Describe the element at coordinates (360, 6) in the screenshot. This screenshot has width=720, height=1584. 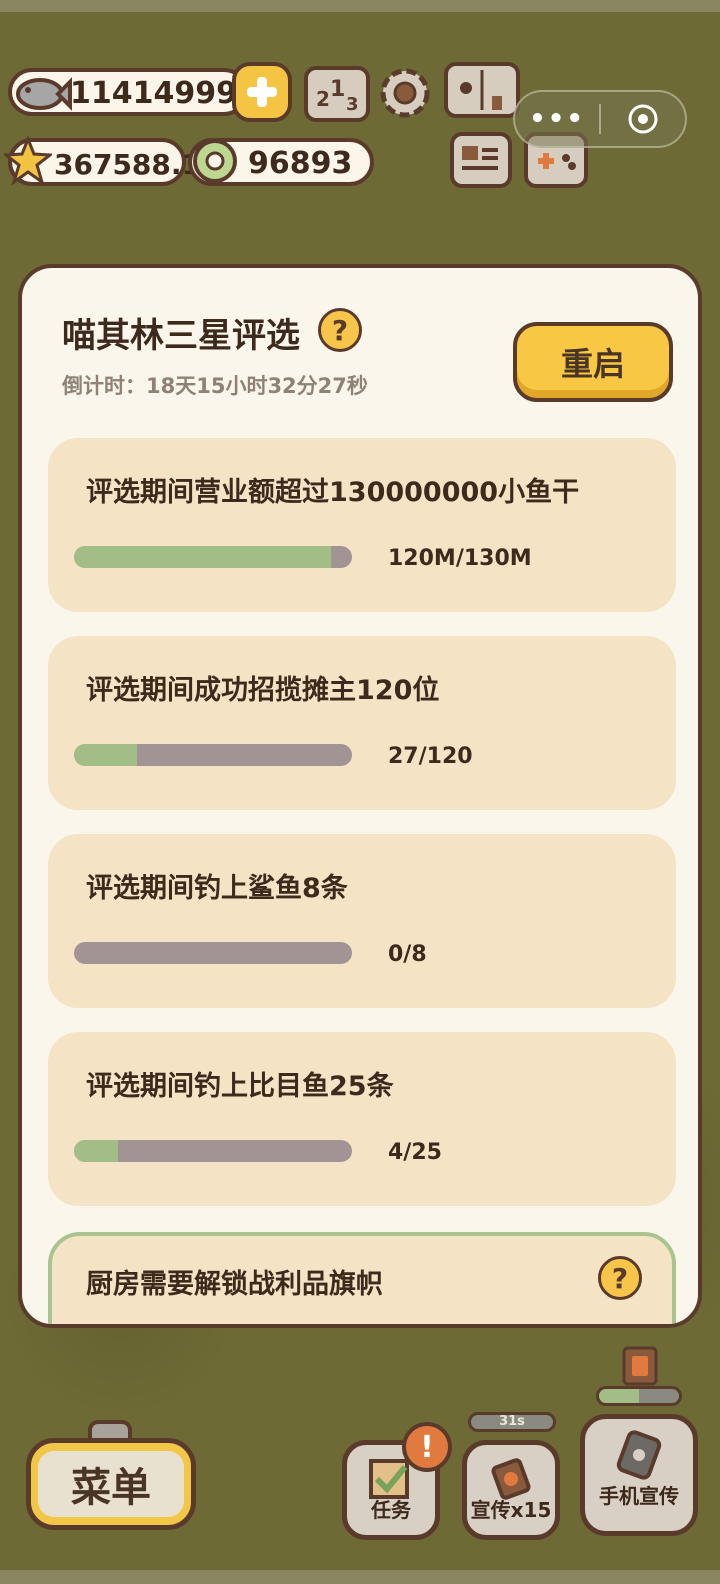
I see `status-strip` at that location.